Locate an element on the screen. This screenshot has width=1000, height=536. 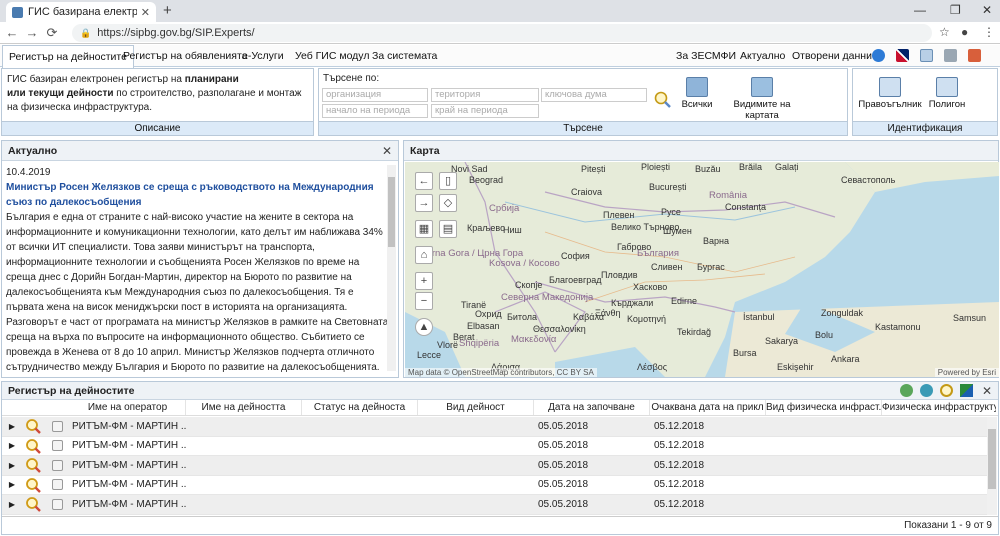
news-close-icon: ✕ is located at coordinates (387, 151).